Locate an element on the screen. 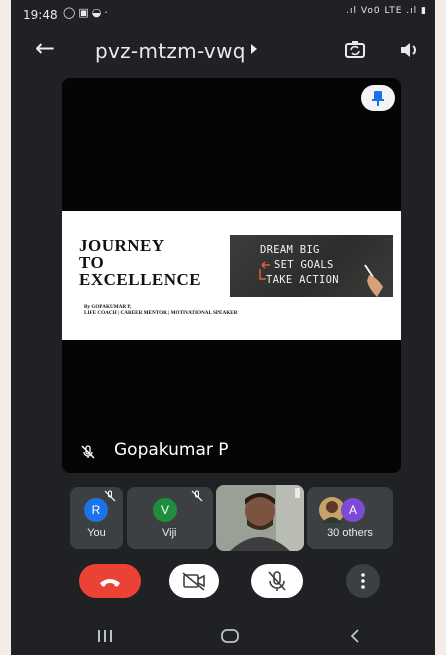 The height and width of the screenshot is (655, 446). video-off-icon is located at coordinates (193, 581).